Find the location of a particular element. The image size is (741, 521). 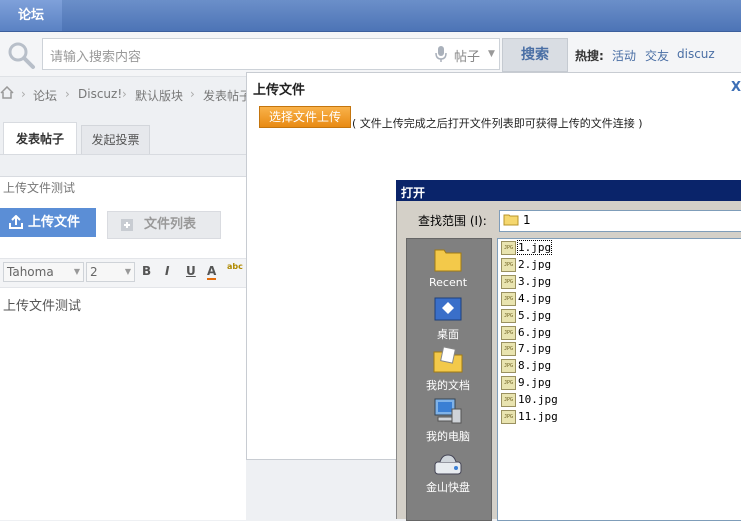

file-item: JPG 1.jpg is located at coordinates (527, 248).